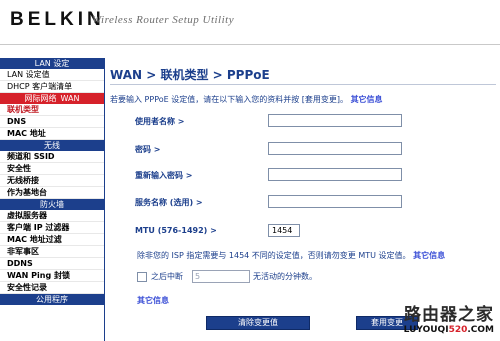 The image size is (500, 341). What do you see at coordinates (52, 75) in the screenshot?
I see `sidebar-item-lan-settings: LAN 设定值` at bounding box center [52, 75].